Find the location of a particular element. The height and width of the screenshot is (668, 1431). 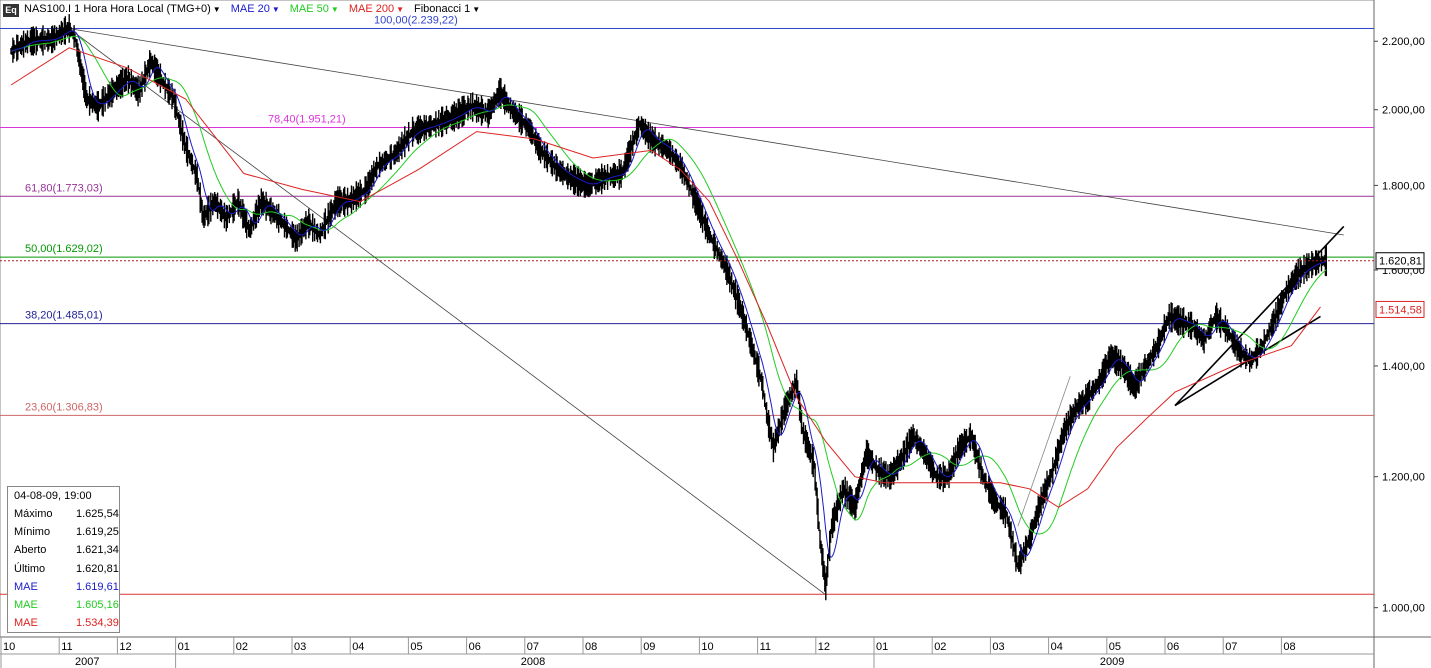

info-row-label: Aberto is located at coordinates (30, 550).